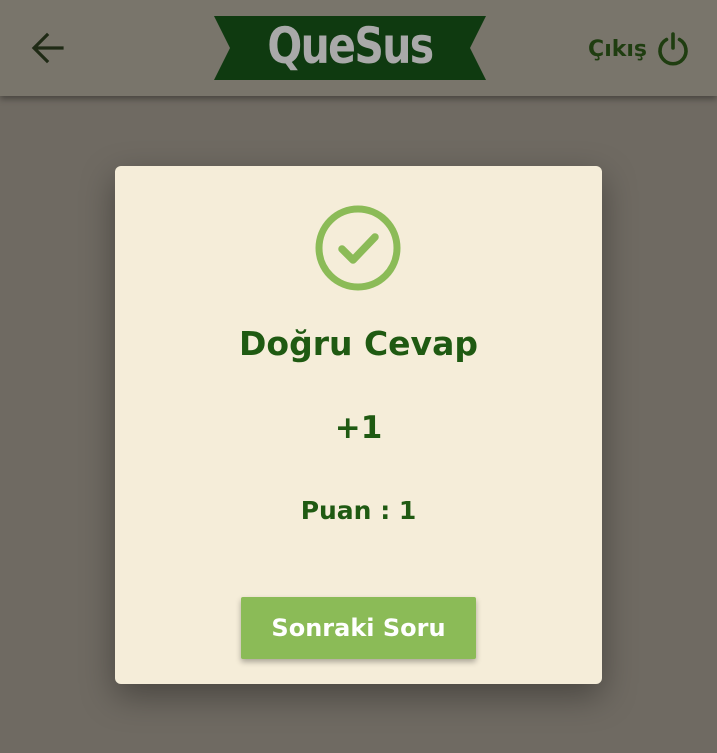  I want to click on back-button, so click(48, 48).